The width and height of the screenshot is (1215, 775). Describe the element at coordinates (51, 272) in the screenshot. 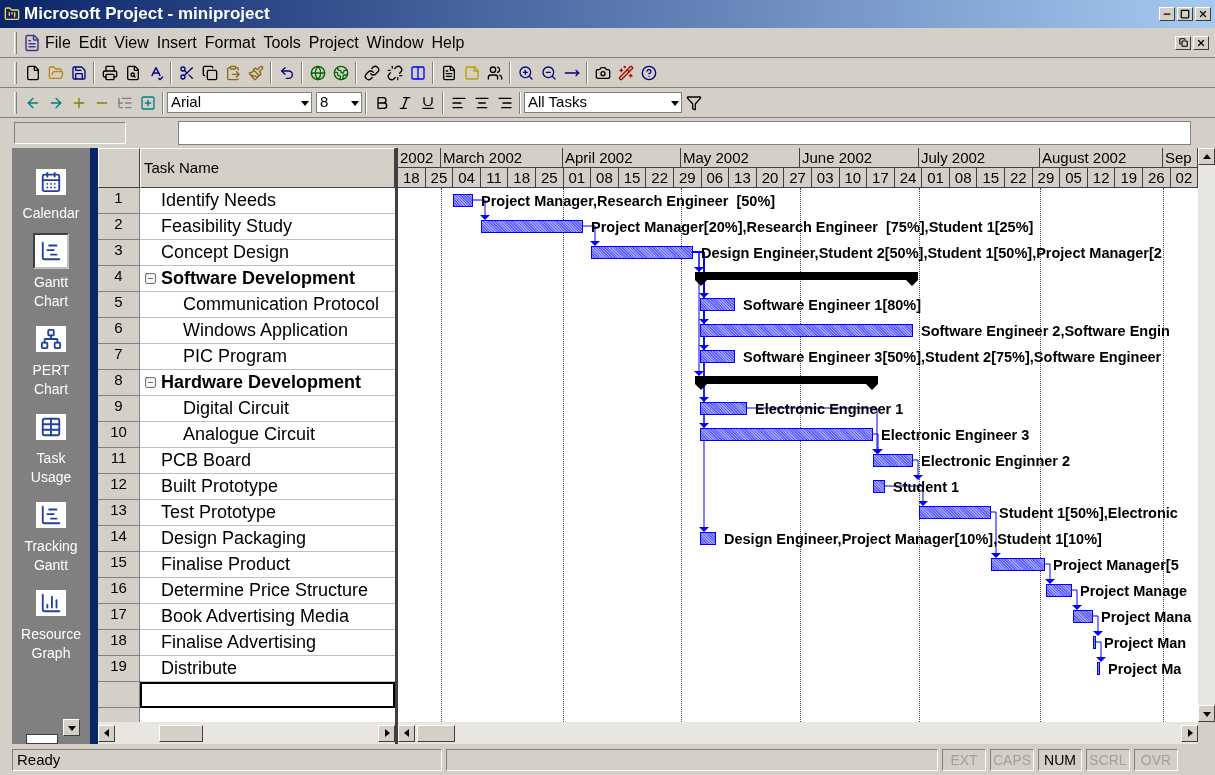

I see `view-button: Gantt Chart` at that location.